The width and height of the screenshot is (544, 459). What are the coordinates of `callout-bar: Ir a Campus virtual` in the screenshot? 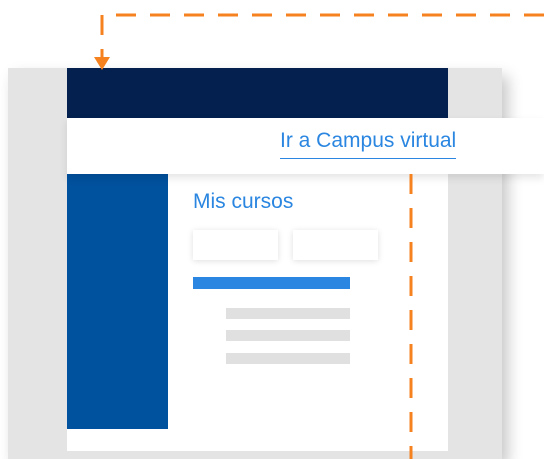 It's located at (305, 146).